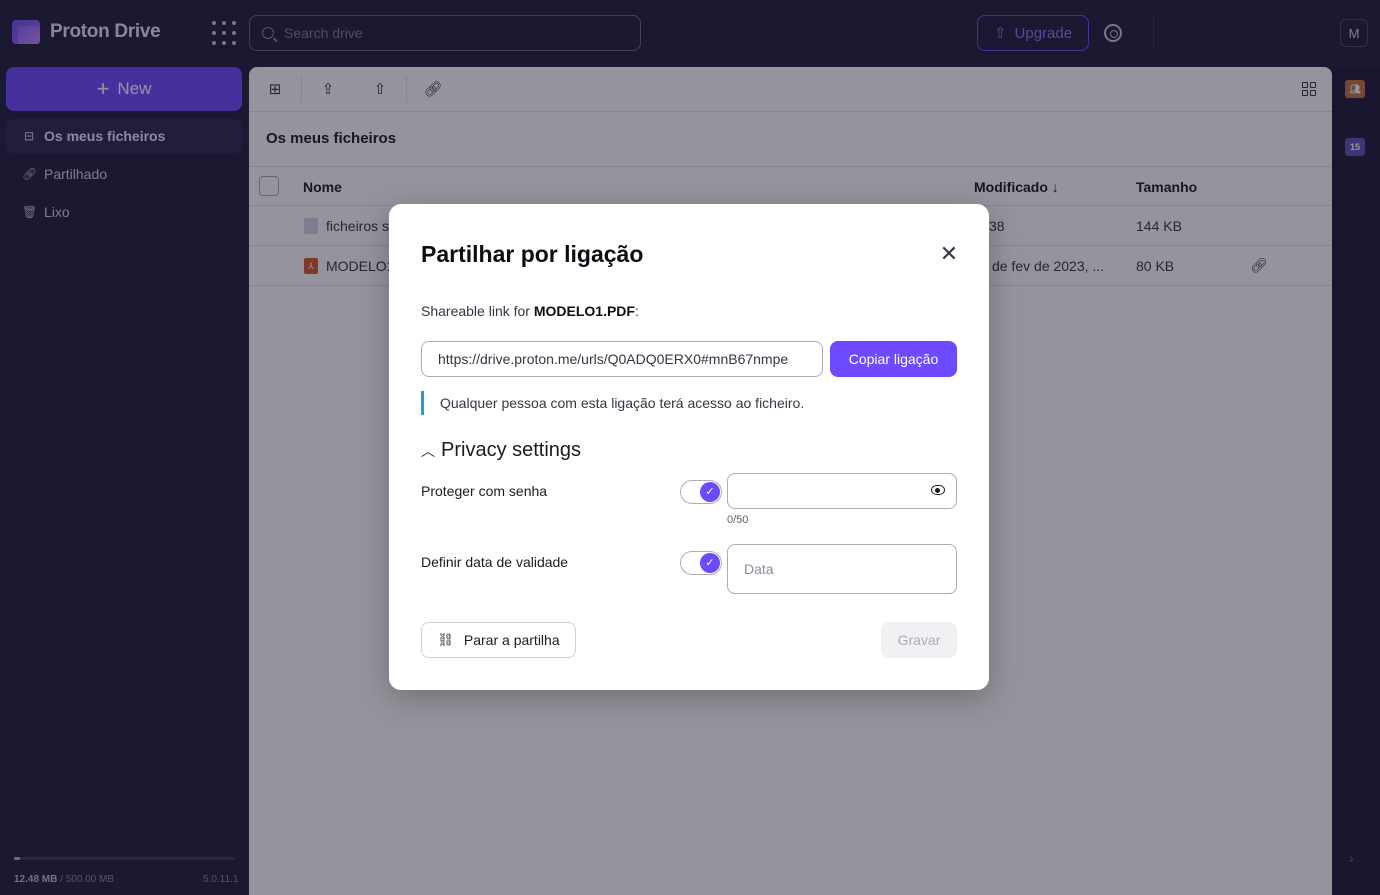 This screenshot has width=1380, height=895. Describe the element at coordinates (949, 254) in the screenshot. I see `close-icon: ✕` at that location.